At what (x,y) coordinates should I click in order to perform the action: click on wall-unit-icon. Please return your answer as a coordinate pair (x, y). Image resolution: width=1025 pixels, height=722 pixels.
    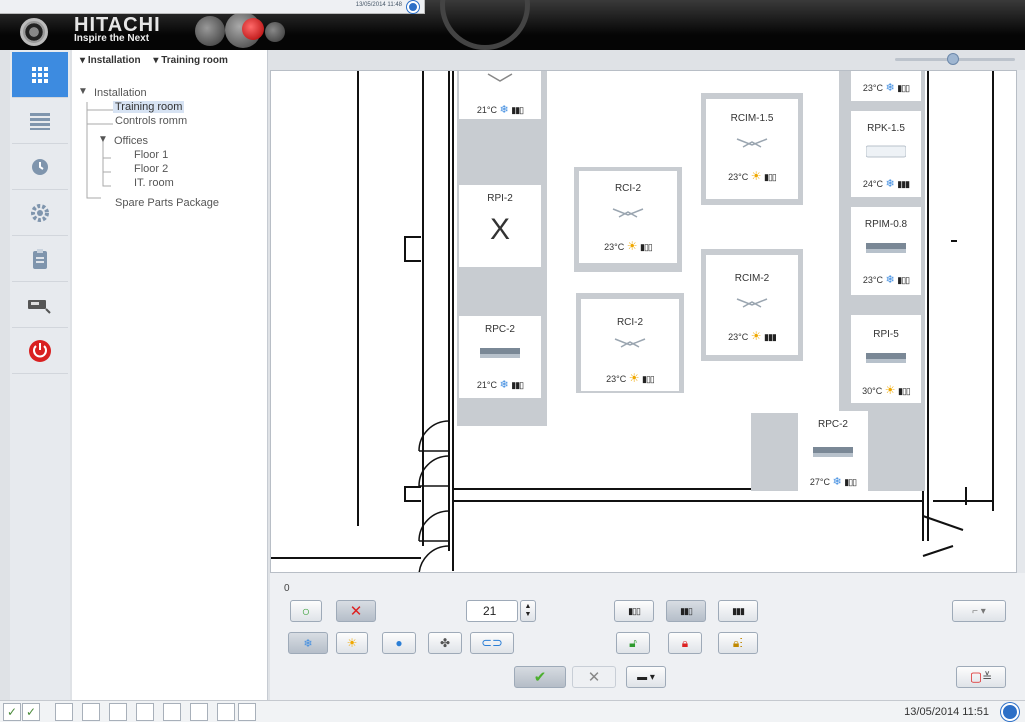
    Looking at the image, I should click on (886, 151).